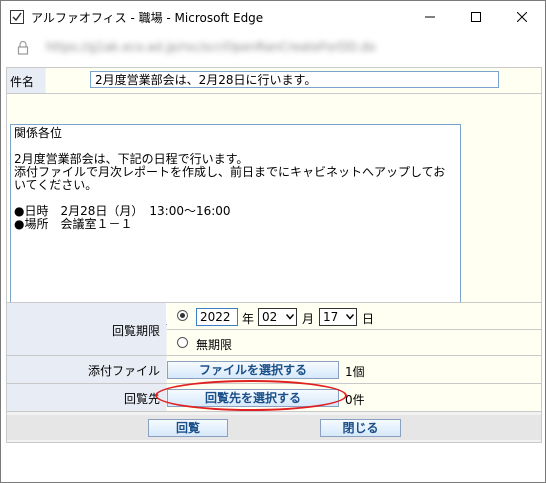 The image size is (546, 483). What do you see at coordinates (22, 82) in the screenshot?
I see `subject-label: 件名` at bounding box center [22, 82].